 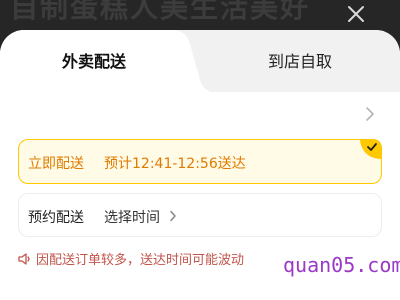 What do you see at coordinates (56, 218) in the screenshot?
I see `option-scheduled-delivery-label: 预约配送` at bounding box center [56, 218].